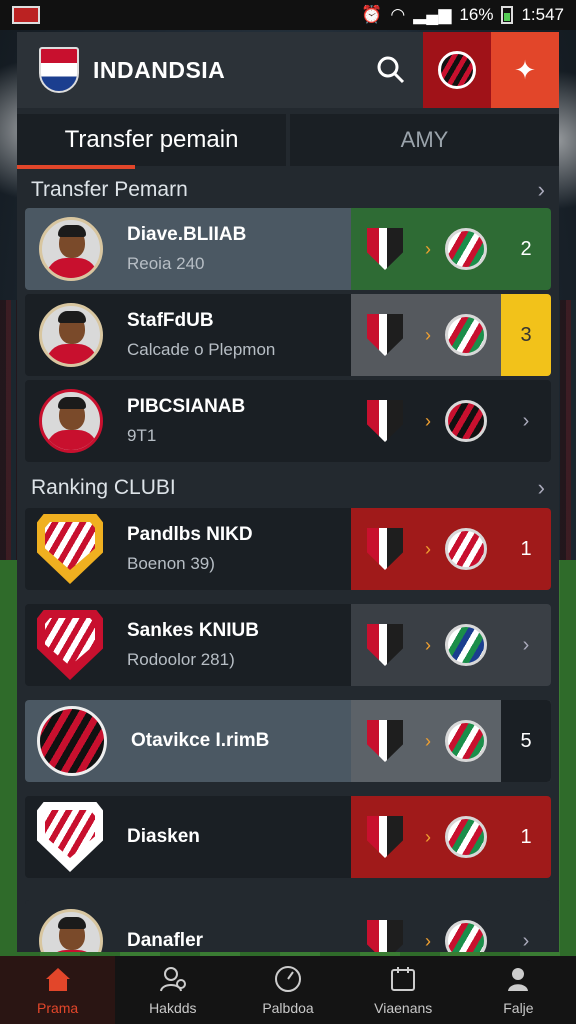 The image size is (576, 1024). Describe the element at coordinates (165, 940) in the screenshot. I see `club-name: Danafler` at that location.